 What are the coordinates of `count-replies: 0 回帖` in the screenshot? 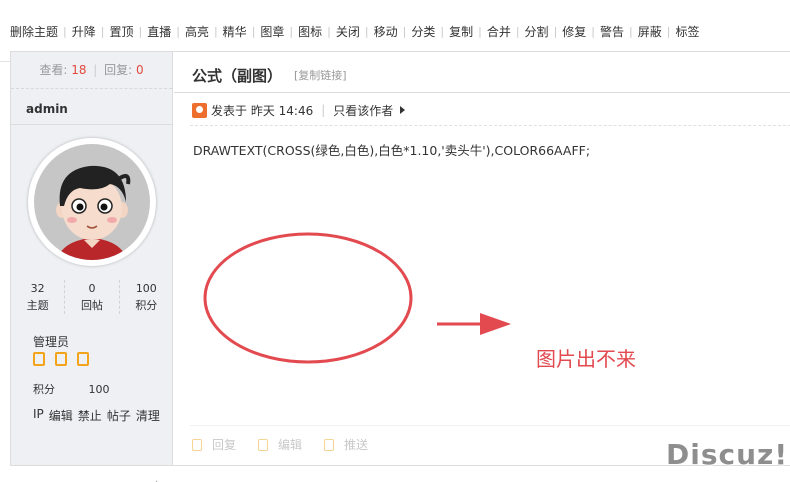 It's located at (91, 297).